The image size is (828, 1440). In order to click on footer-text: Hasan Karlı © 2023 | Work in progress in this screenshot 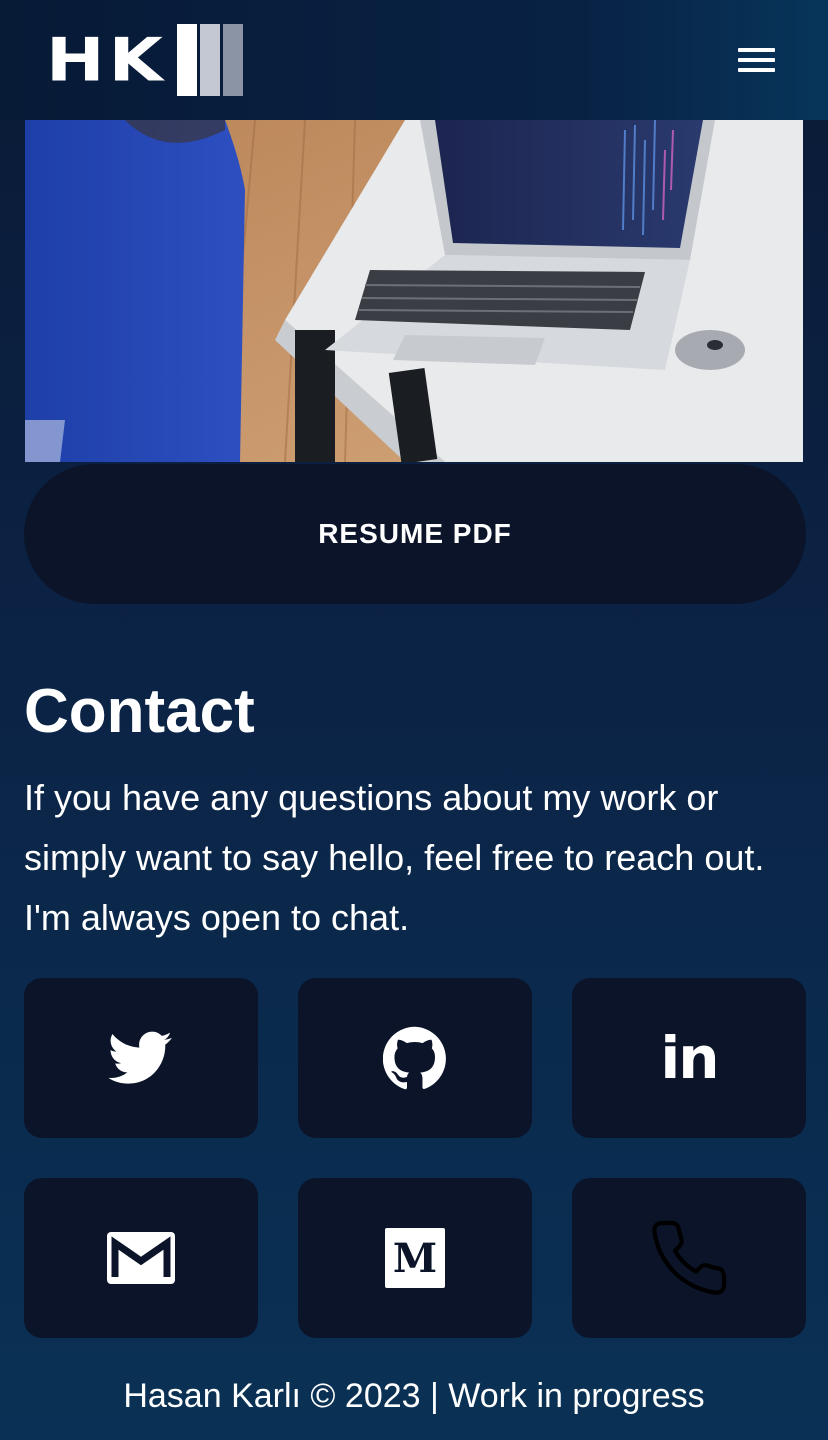, I will do `click(414, 1396)`.